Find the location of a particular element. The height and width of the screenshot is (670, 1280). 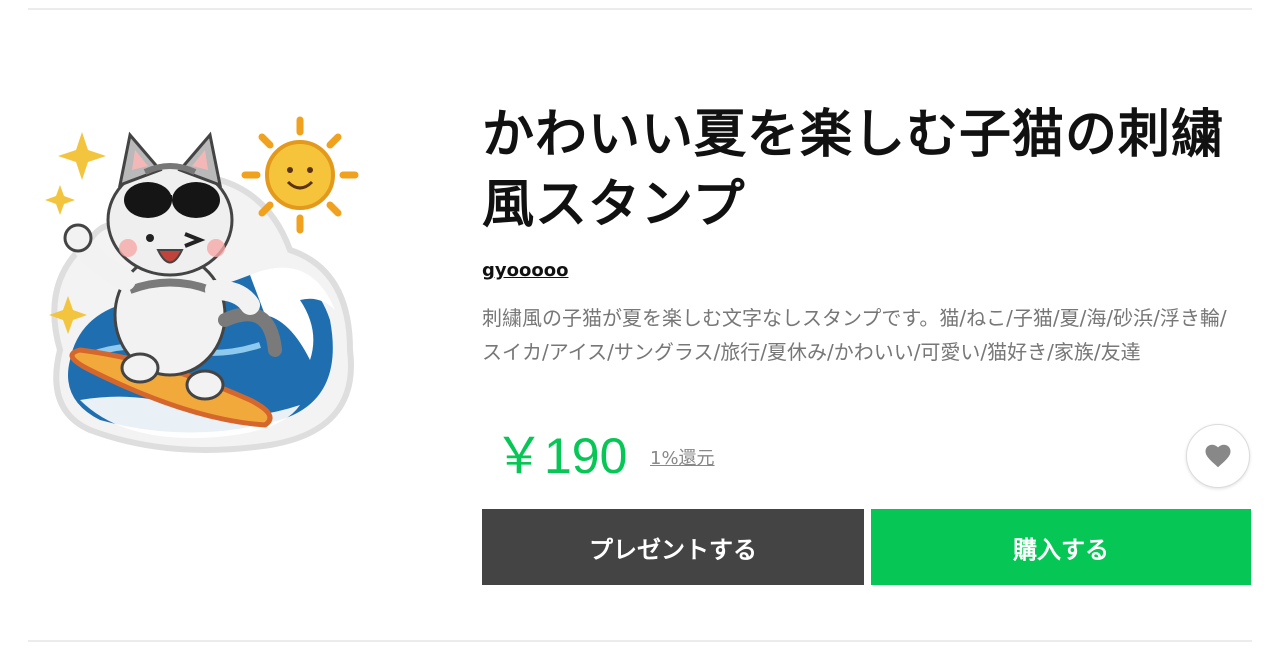

bottom-divider is located at coordinates (640, 641).